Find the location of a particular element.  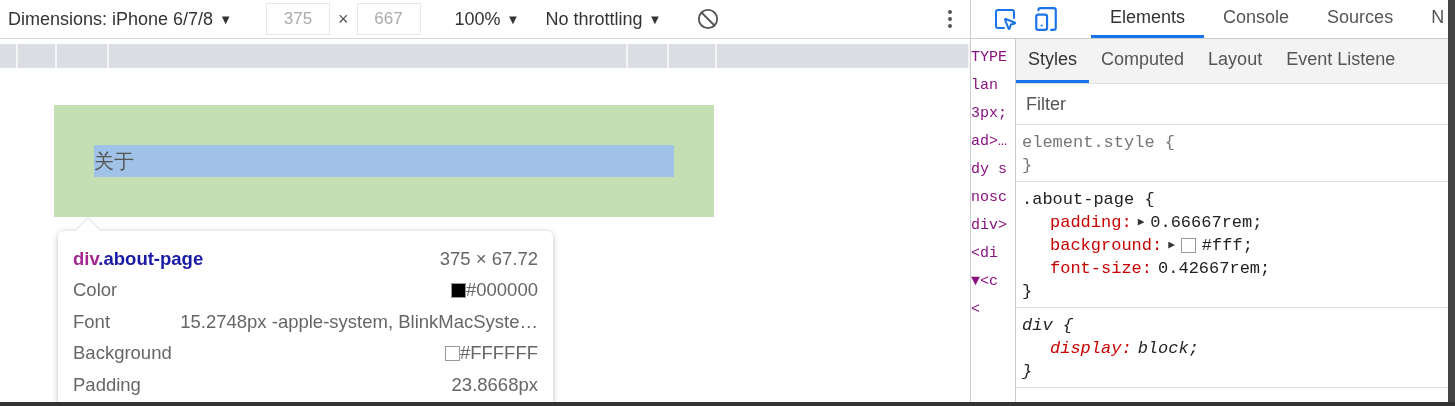

circle-slash-icon is located at coordinates (708, 19).